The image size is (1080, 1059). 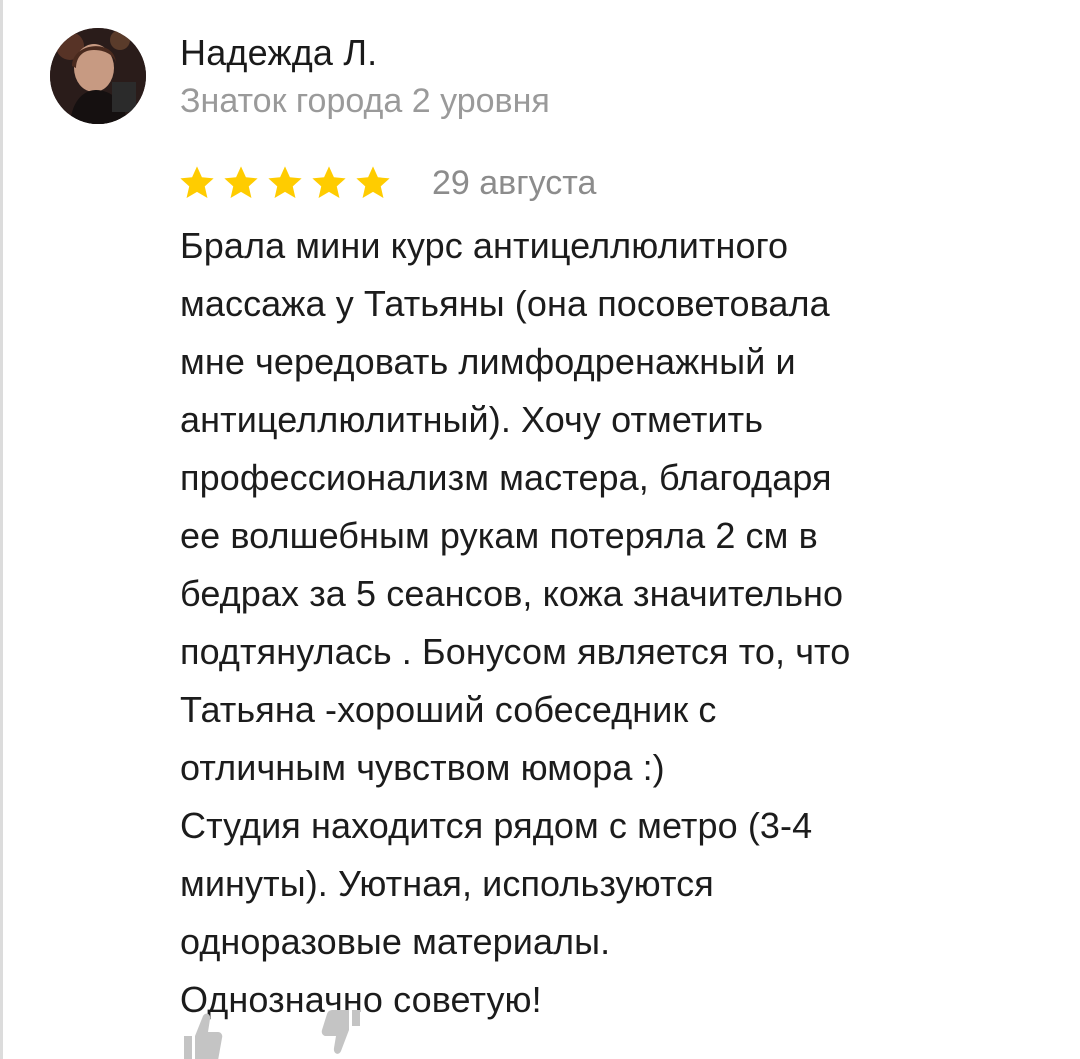 I want to click on dislike-button, so click(x=342, y=1034).